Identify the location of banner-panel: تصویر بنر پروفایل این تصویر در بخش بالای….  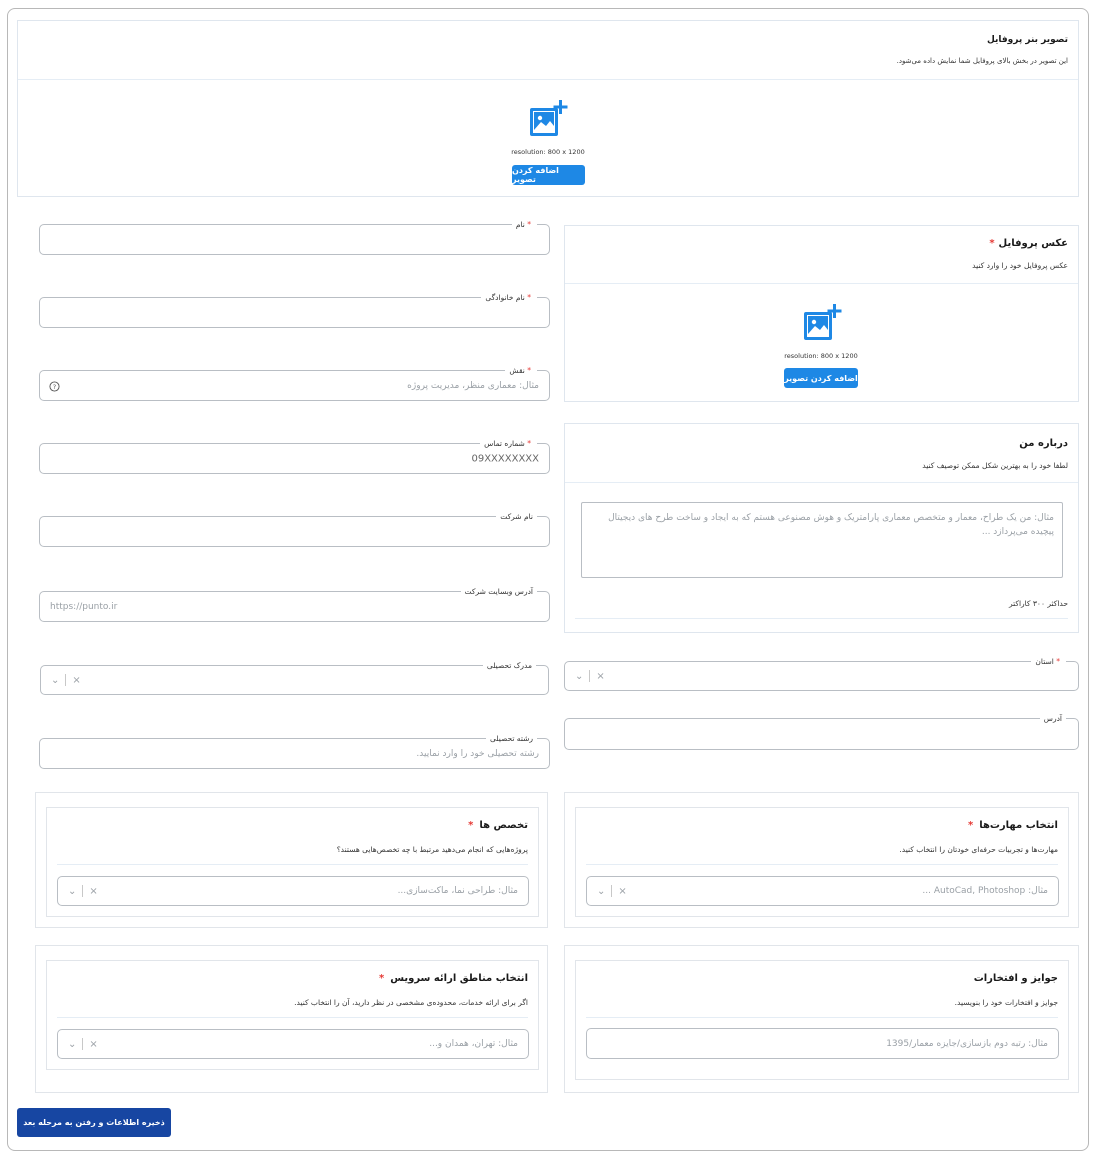
(548, 108).